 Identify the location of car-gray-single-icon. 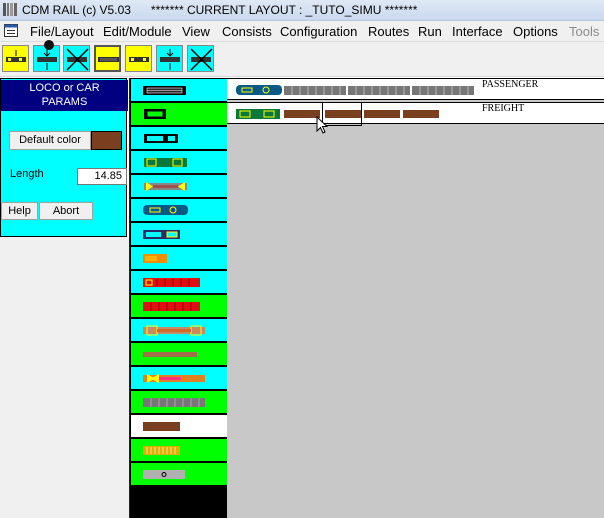
(164, 474).